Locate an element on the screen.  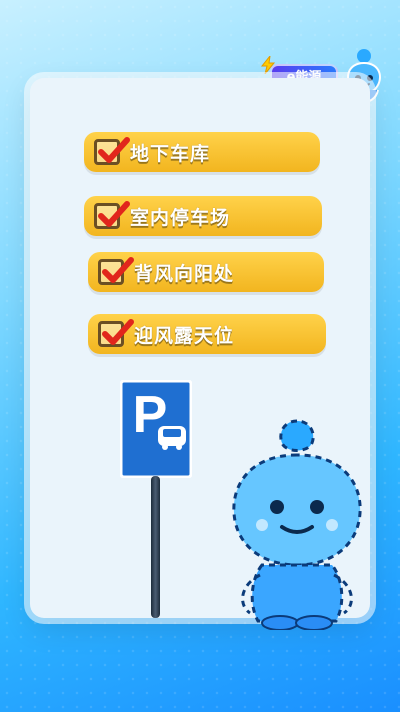
checklist-label: 室内停车场 is located at coordinates (180, 217).